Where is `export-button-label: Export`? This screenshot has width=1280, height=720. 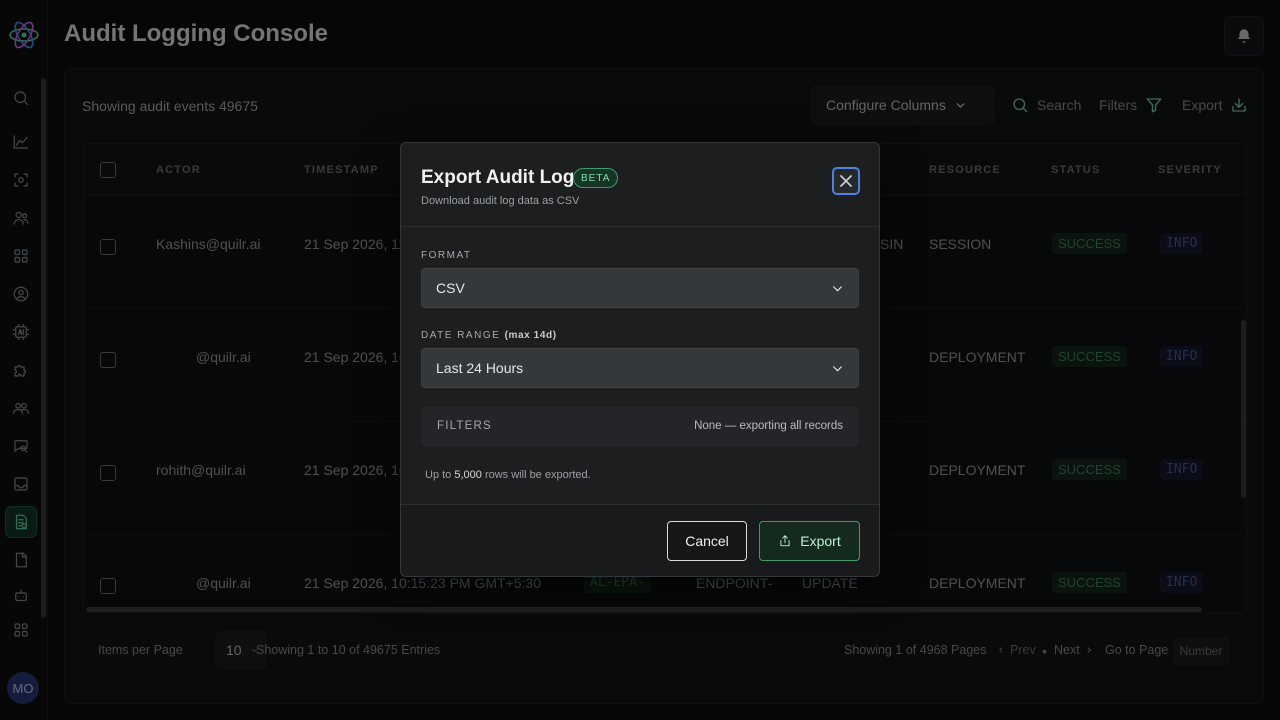
export-button-label: Export is located at coordinates (820, 541).